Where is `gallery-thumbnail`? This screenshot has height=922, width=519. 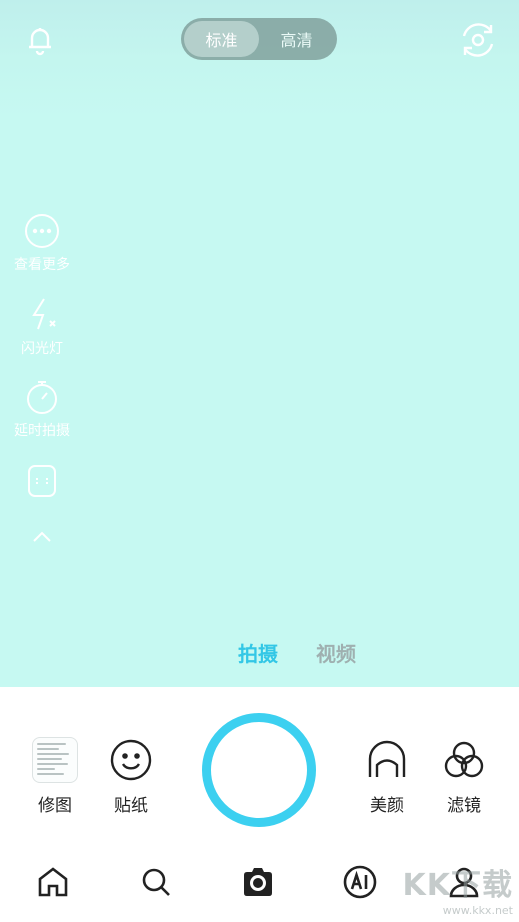
gallery-thumbnail is located at coordinates (55, 760).